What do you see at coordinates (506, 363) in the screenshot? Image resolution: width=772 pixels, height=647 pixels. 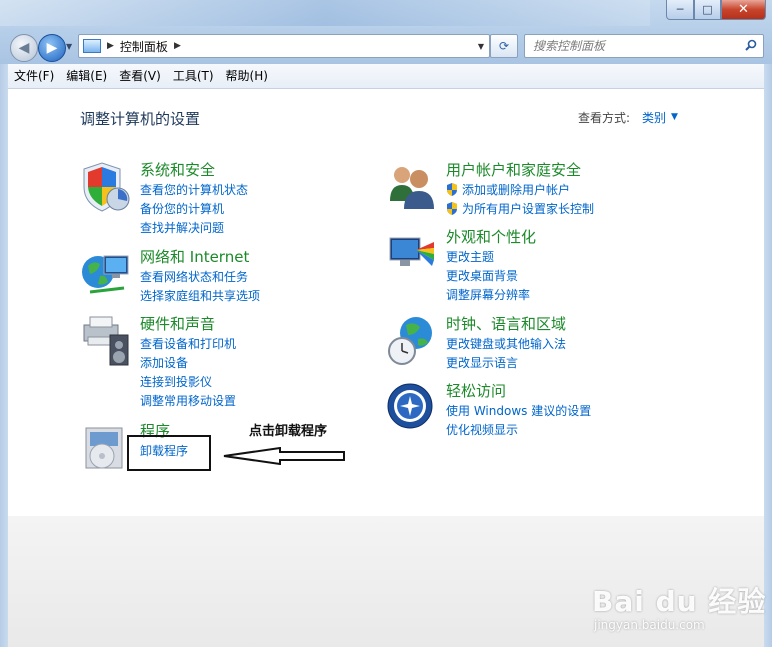 I see `link-display-language: 更改显示语言` at bounding box center [506, 363].